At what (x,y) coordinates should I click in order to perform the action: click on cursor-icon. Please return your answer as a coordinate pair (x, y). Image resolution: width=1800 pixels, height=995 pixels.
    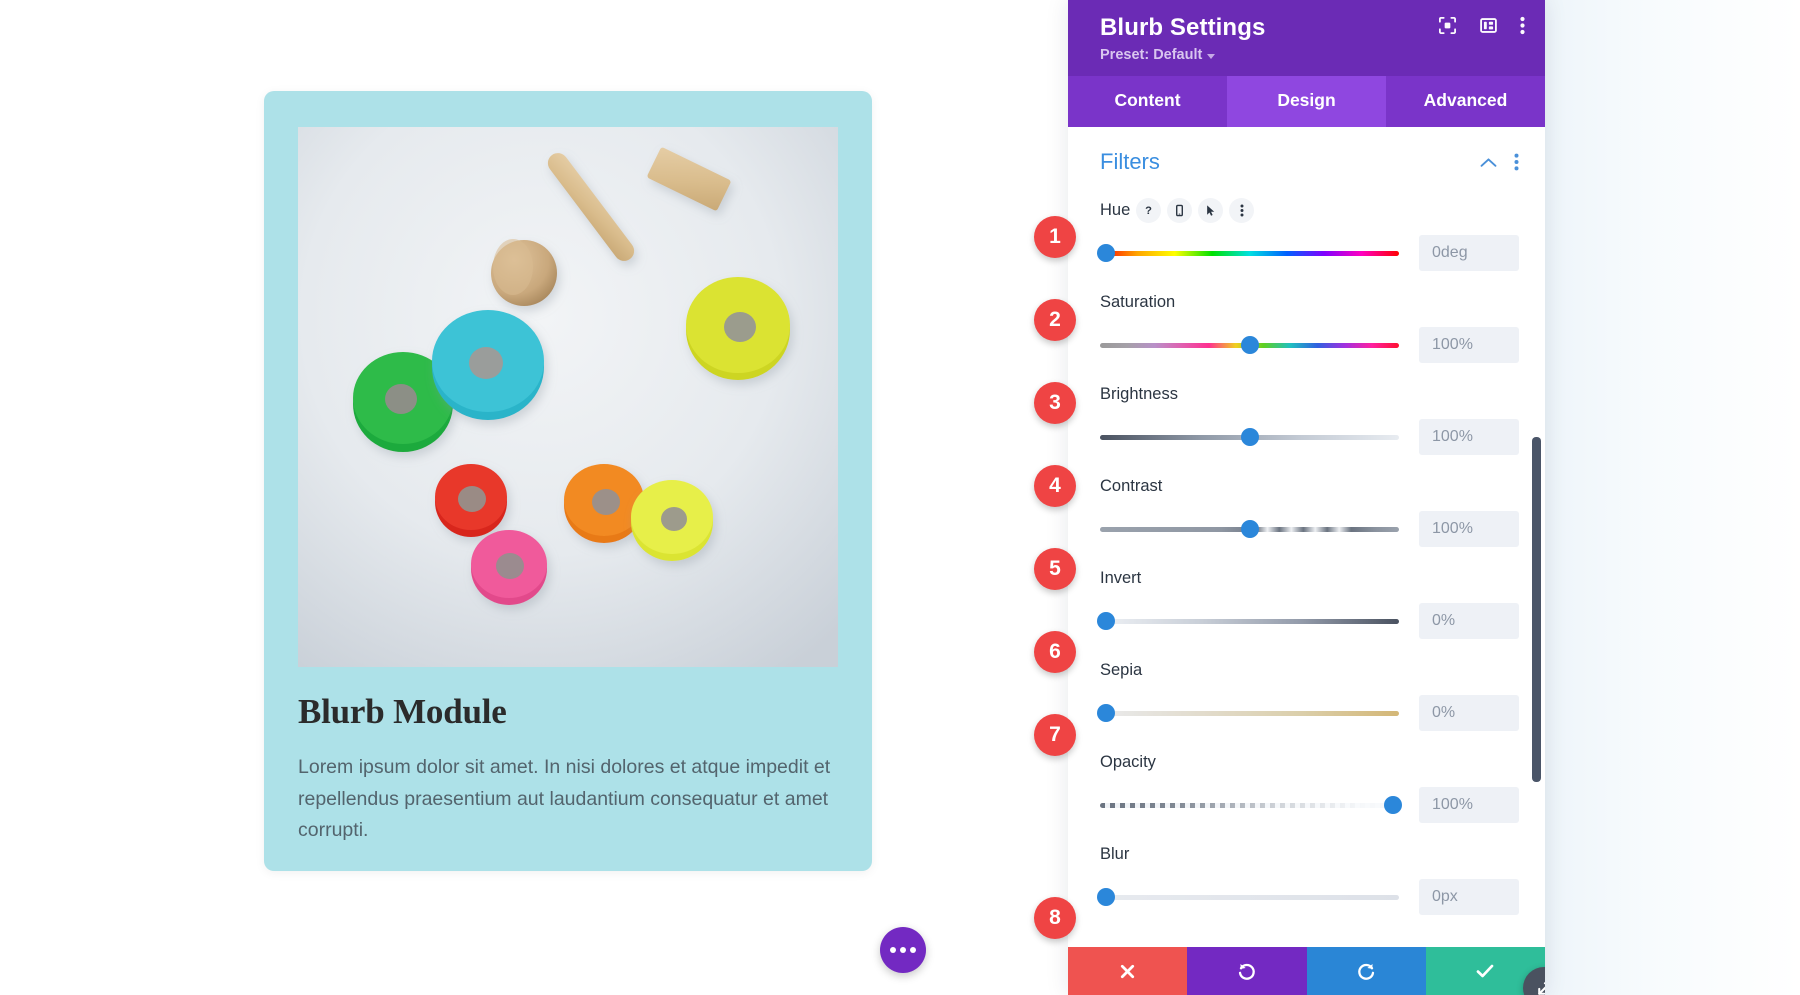
    Looking at the image, I should click on (1211, 210).